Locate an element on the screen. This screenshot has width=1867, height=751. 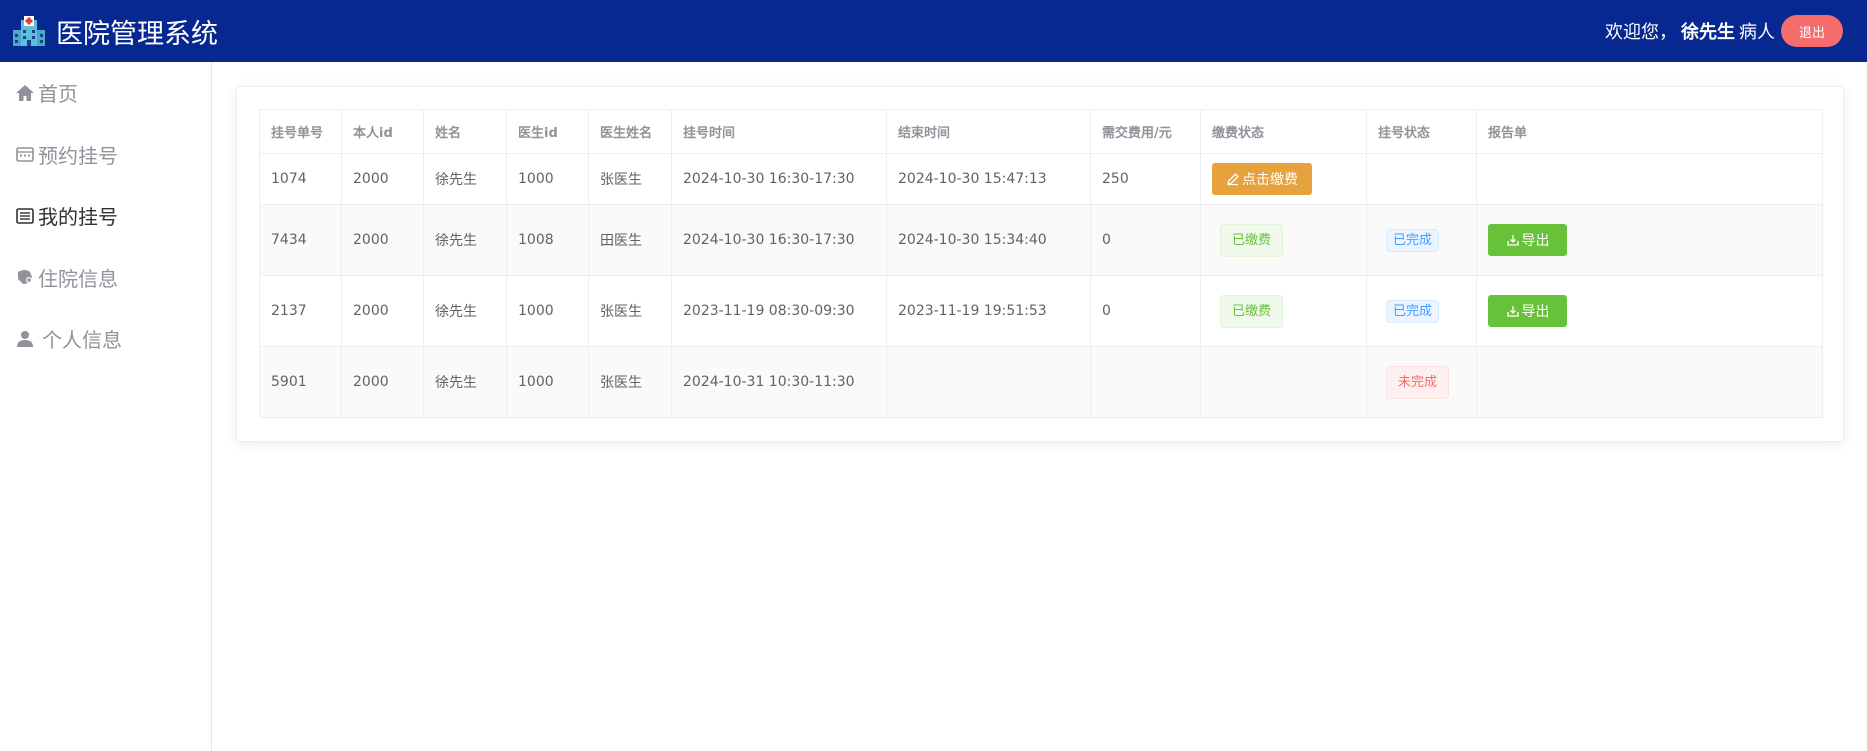
cell-reg-time: 2023-11-19 08:30-09:30 is located at coordinates (779, 311).